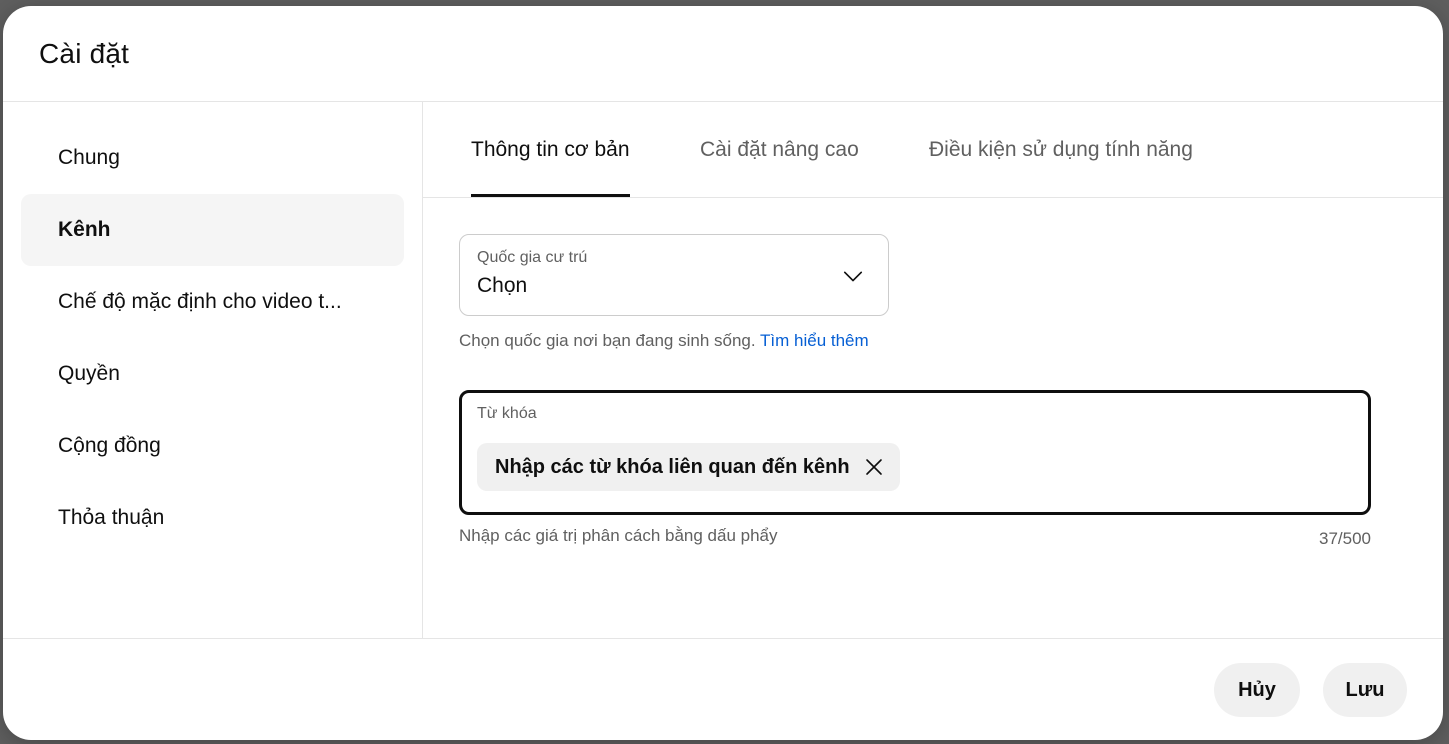 This screenshot has height=744, width=1449. I want to click on sidebar-item-channel: Kênh, so click(212, 230).